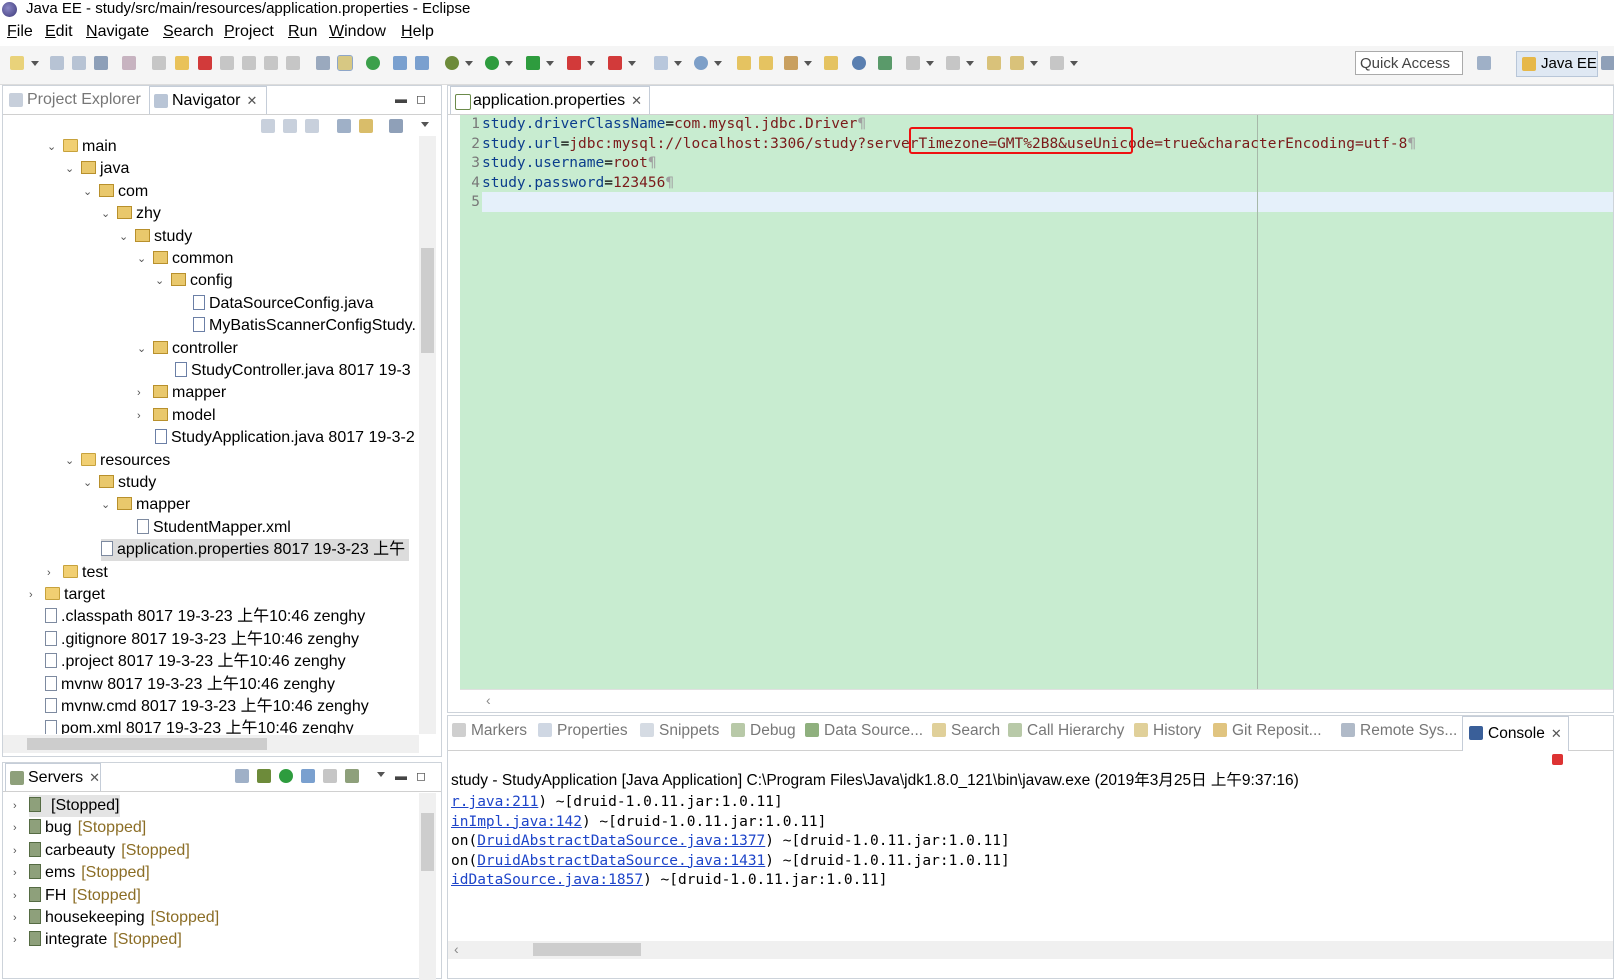 Image resolution: width=1614 pixels, height=980 pixels. I want to click on disconnect-icon, so click(227, 63).